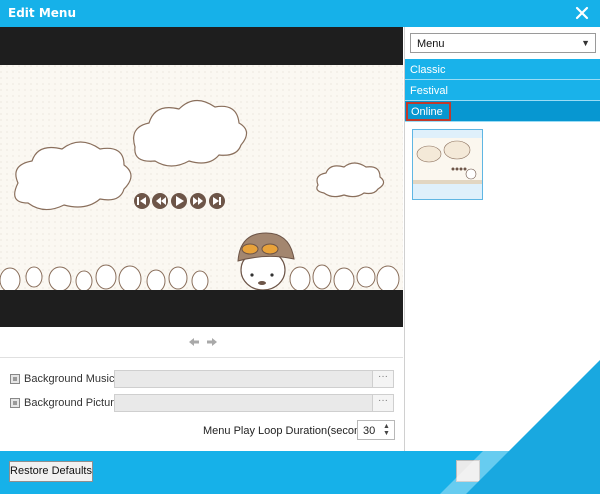 The image size is (600, 494). I want to click on template-category-label: Online, so click(427, 112).